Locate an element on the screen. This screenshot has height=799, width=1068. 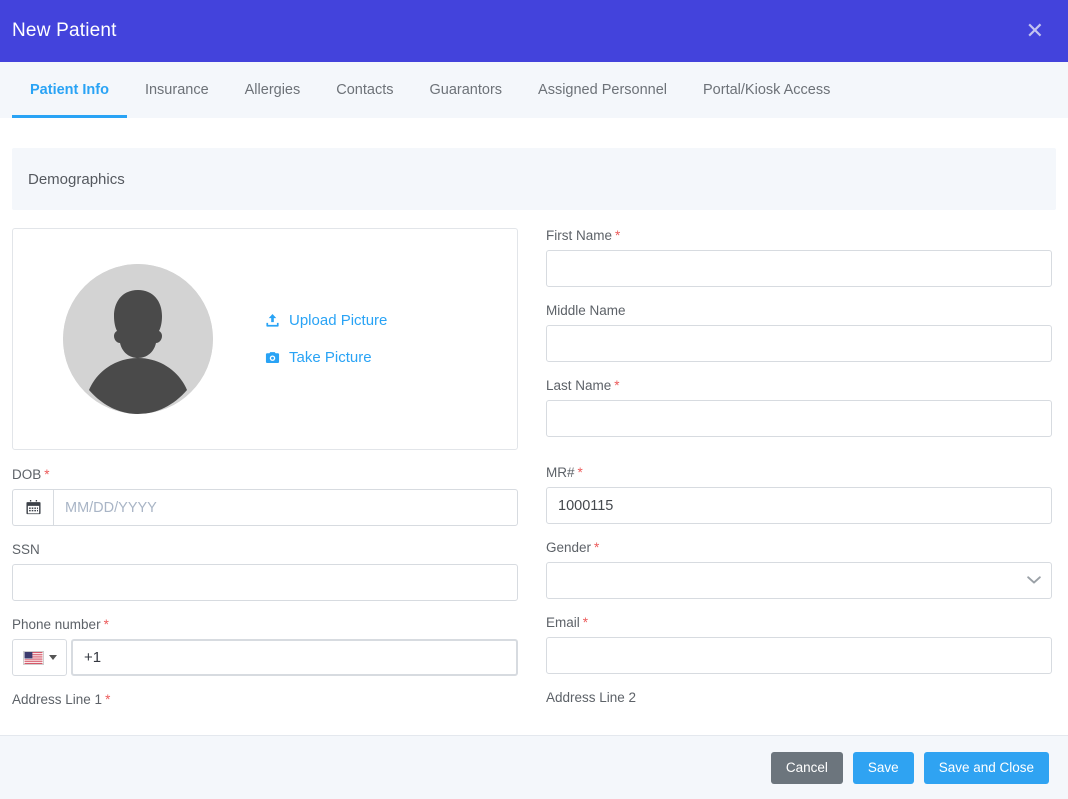
close-icon: ✕ is located at coordinates (1035, 31).